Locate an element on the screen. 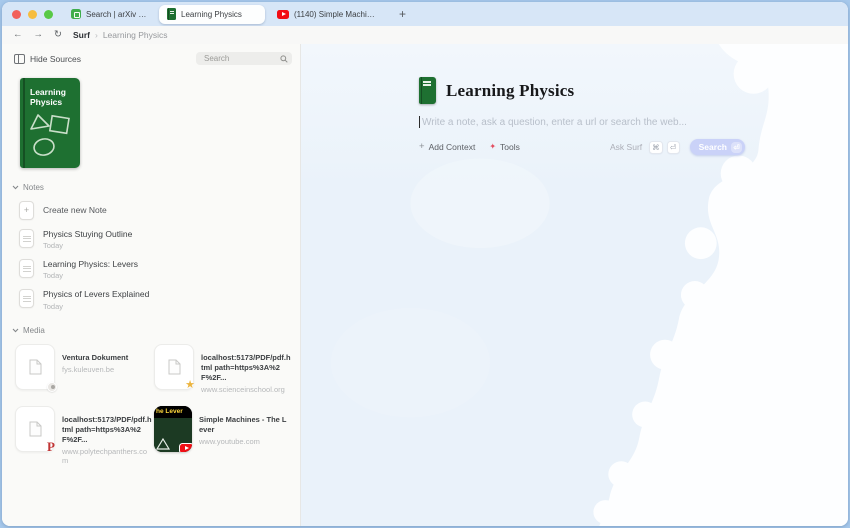 This screenshot has height=528, width=850. sparkle-icon: ✦ is located at coordinates (493, 146).